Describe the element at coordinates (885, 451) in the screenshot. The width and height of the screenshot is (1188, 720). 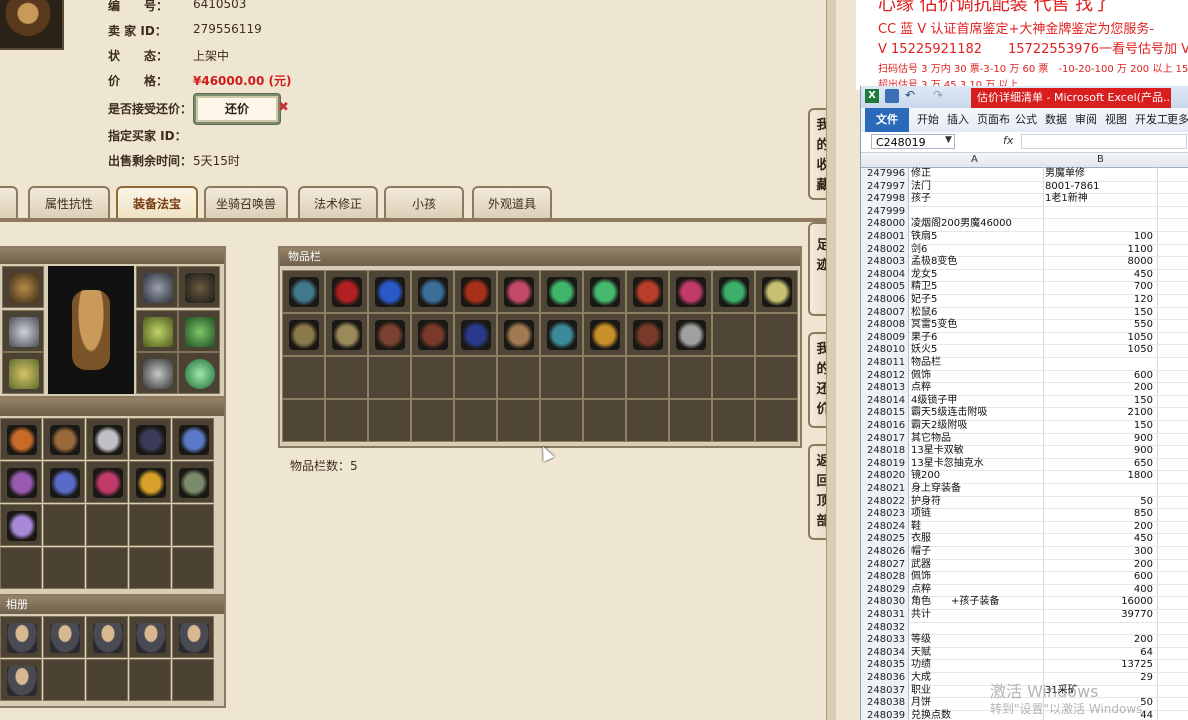
I see `row-number: 248018` at that location.